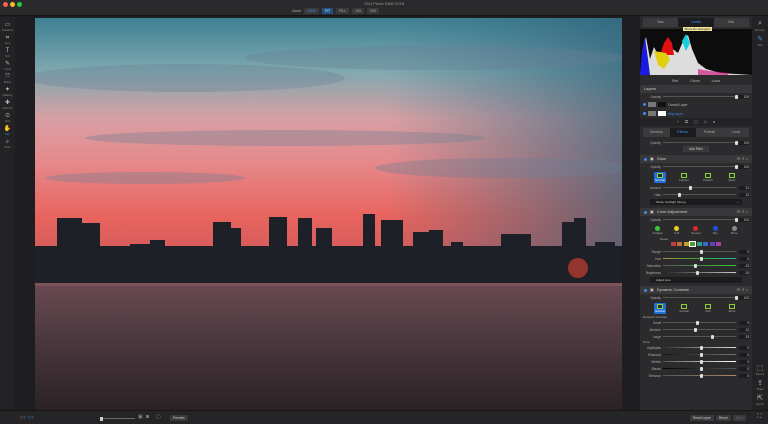 This screenshot has width=768, height=424. Describe the element at coordinates (7, 66) in the screenshot. I see `tool-local: ✎ Local` at that location.